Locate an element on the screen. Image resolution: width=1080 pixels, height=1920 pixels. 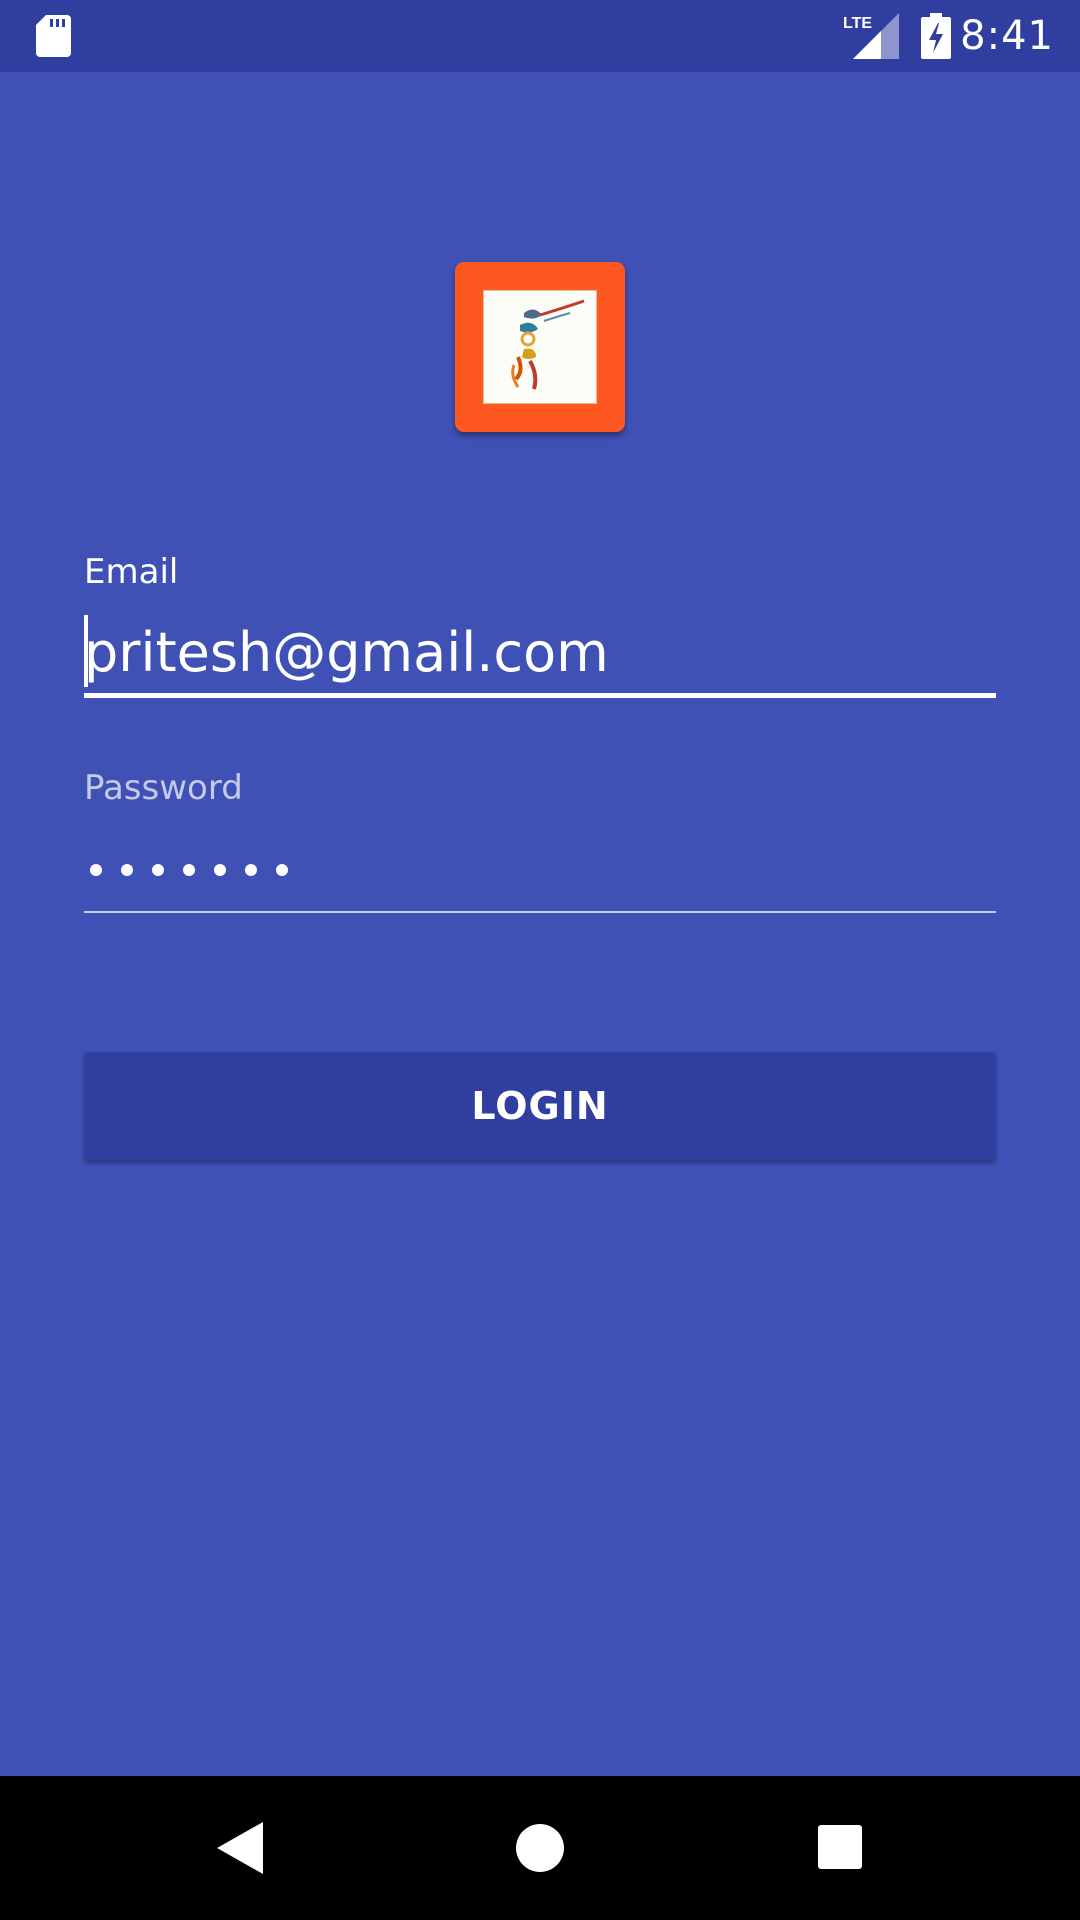
login-button: LOGIN is located at coordinates (540, 1106).